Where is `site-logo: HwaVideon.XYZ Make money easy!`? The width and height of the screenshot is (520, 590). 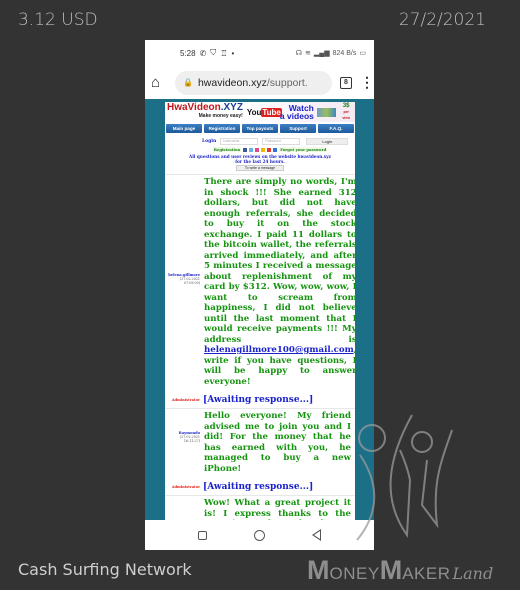
site-logo: HwaVideon.XYZ Make money easy! is located at coordinates (207, 112).